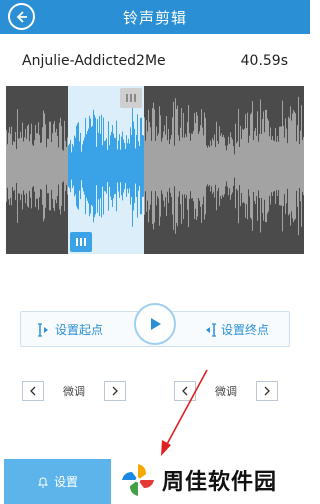 This screenshot has width=320, height=504. I want to click on set-end-button: 设置终点, so click(236, 329).